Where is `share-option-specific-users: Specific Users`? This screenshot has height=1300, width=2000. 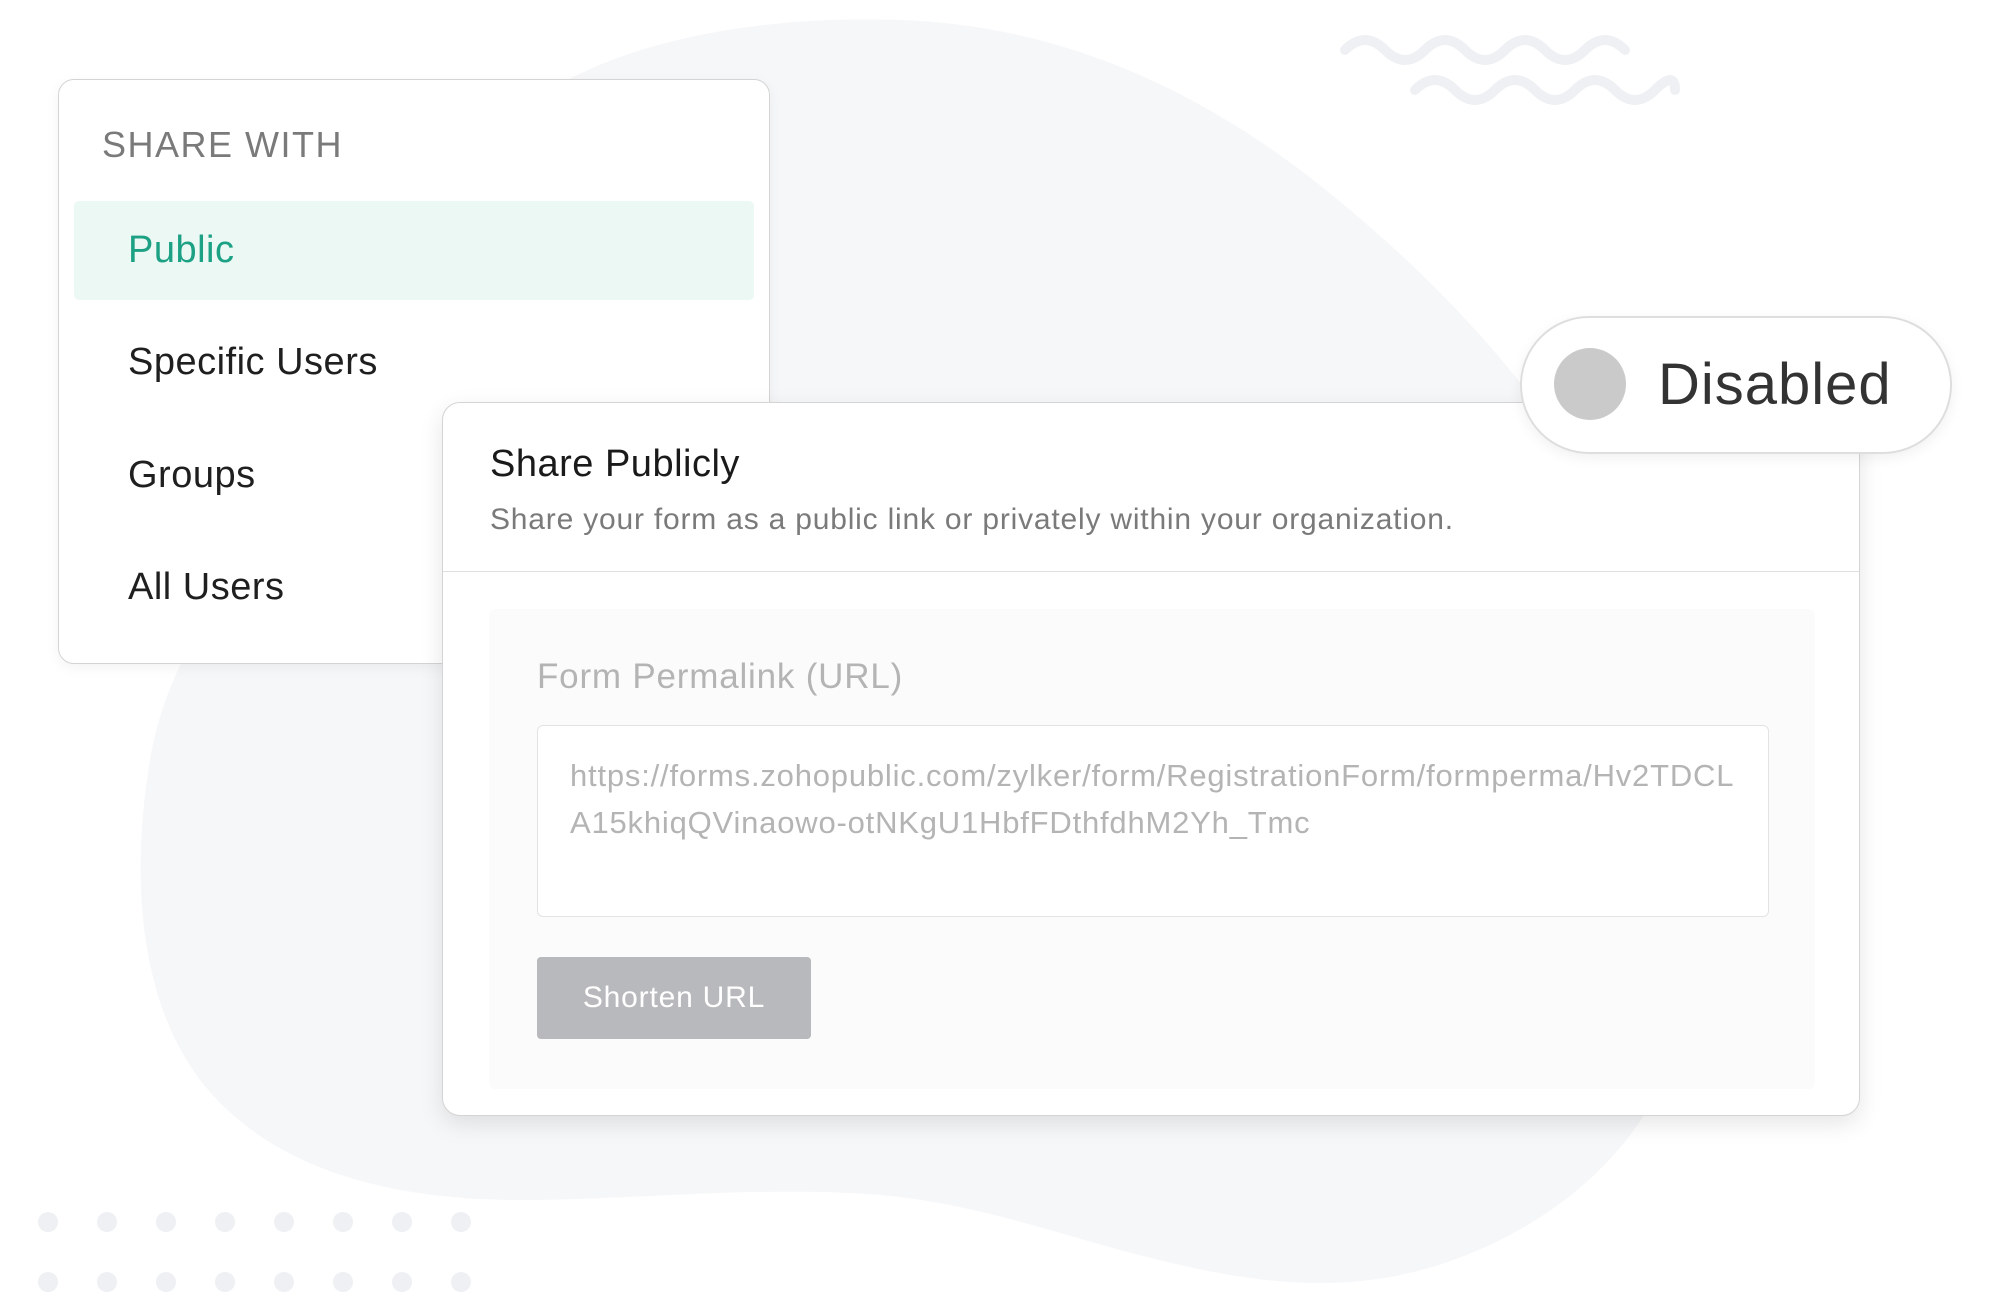
share-option-specific-users: Specific Users is located at coordinates (414, 362).